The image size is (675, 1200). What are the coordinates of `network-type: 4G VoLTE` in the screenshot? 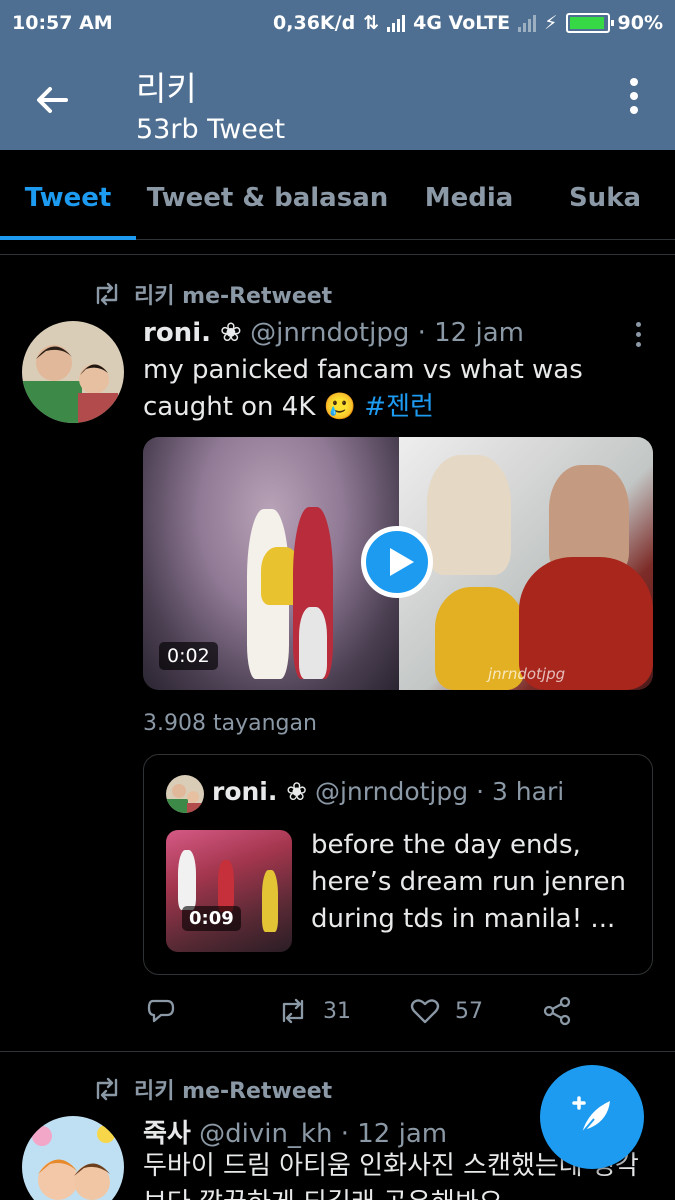 It's located at (462, 23).